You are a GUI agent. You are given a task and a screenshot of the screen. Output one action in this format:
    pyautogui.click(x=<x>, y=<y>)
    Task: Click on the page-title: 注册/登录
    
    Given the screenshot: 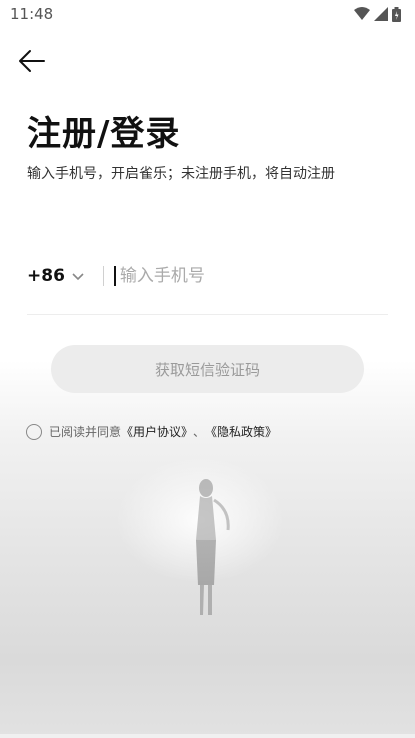 What is the action you would take?
    pyautogui.click(x=104, y=134)
    